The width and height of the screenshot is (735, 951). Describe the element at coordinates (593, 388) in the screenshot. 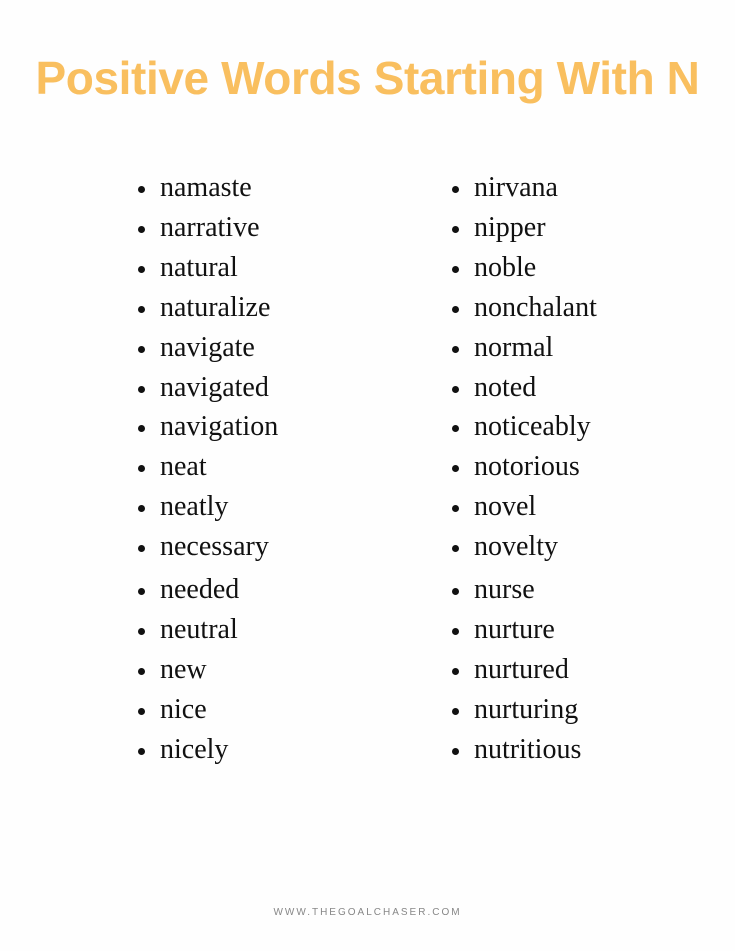

I see `list-item: noted` at that location.